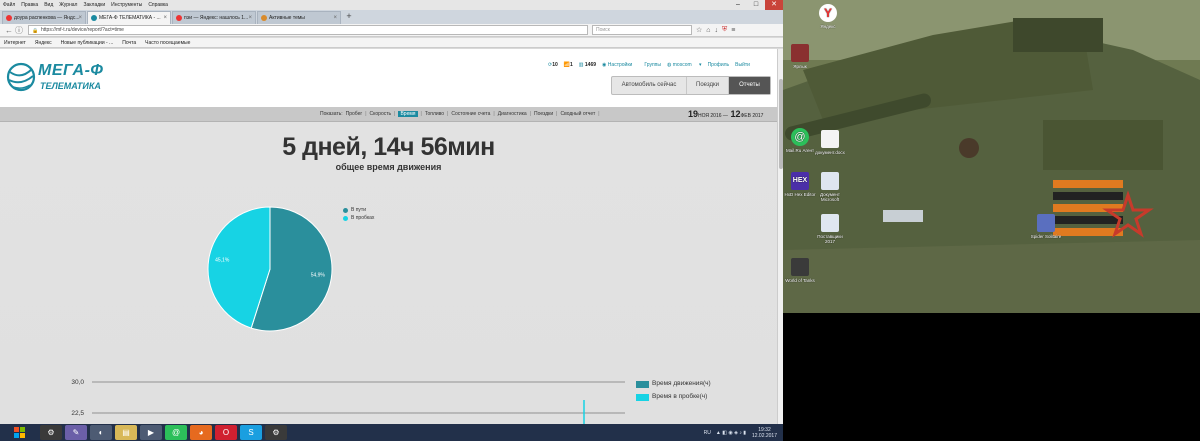 This screenshot has height=441, width=1200. I want to click on window-controls: – □ ✕, so click(756, 5).